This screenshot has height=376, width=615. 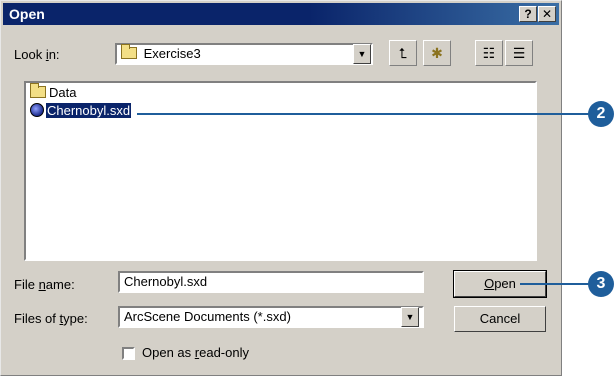 I want to click on file-name-label: File name:, so click(x=44, y=284).